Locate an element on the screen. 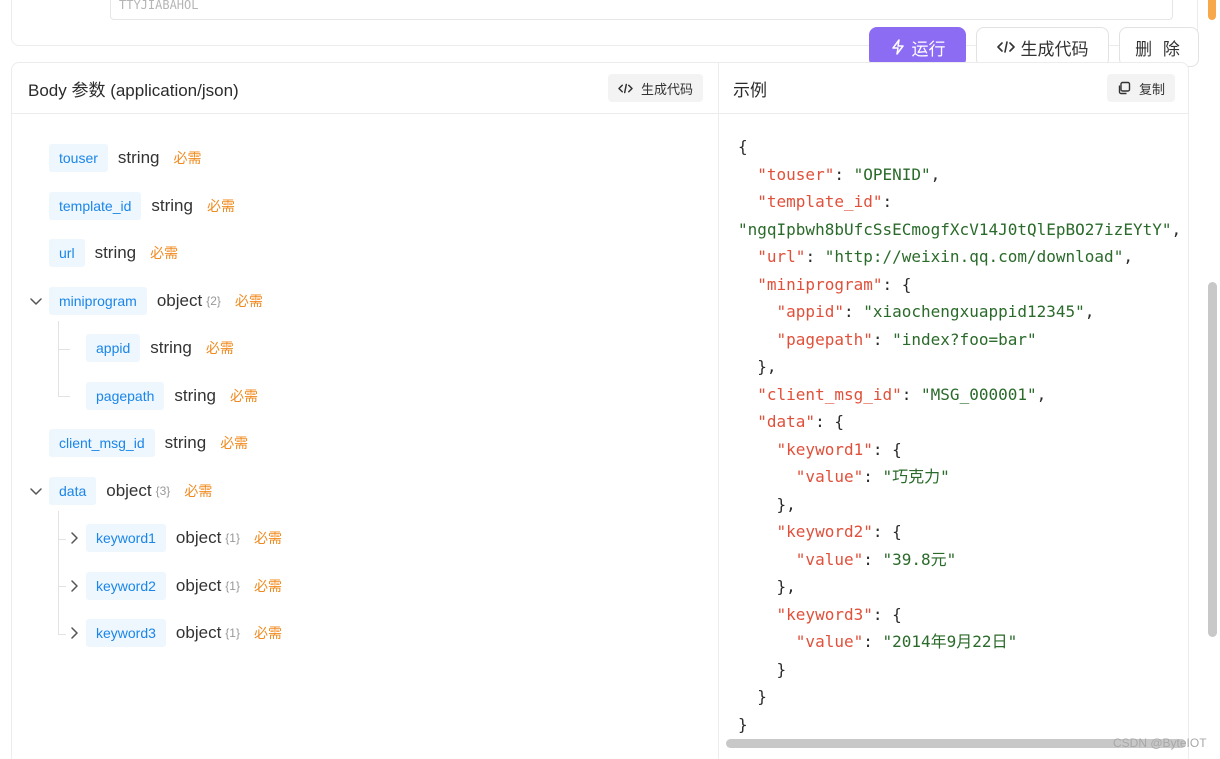 The width and height of the screenshot is (1220, 759). field-name: appid is located at coordinates (113, 348).